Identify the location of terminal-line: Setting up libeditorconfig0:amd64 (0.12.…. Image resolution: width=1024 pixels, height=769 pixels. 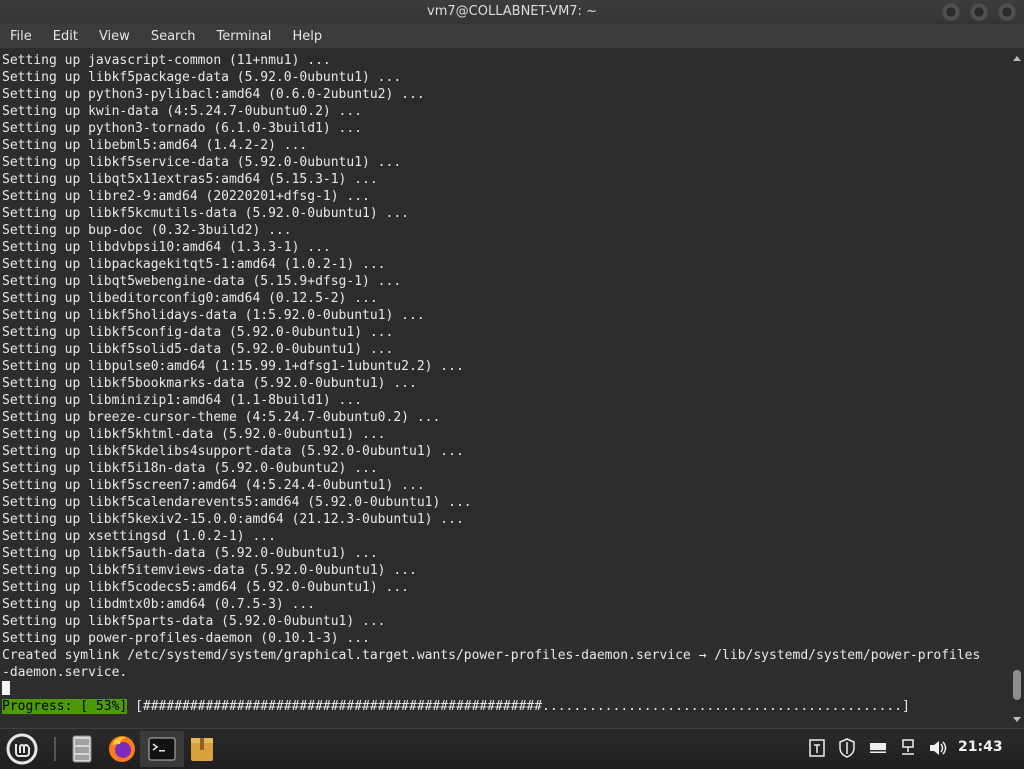
(190, 298).